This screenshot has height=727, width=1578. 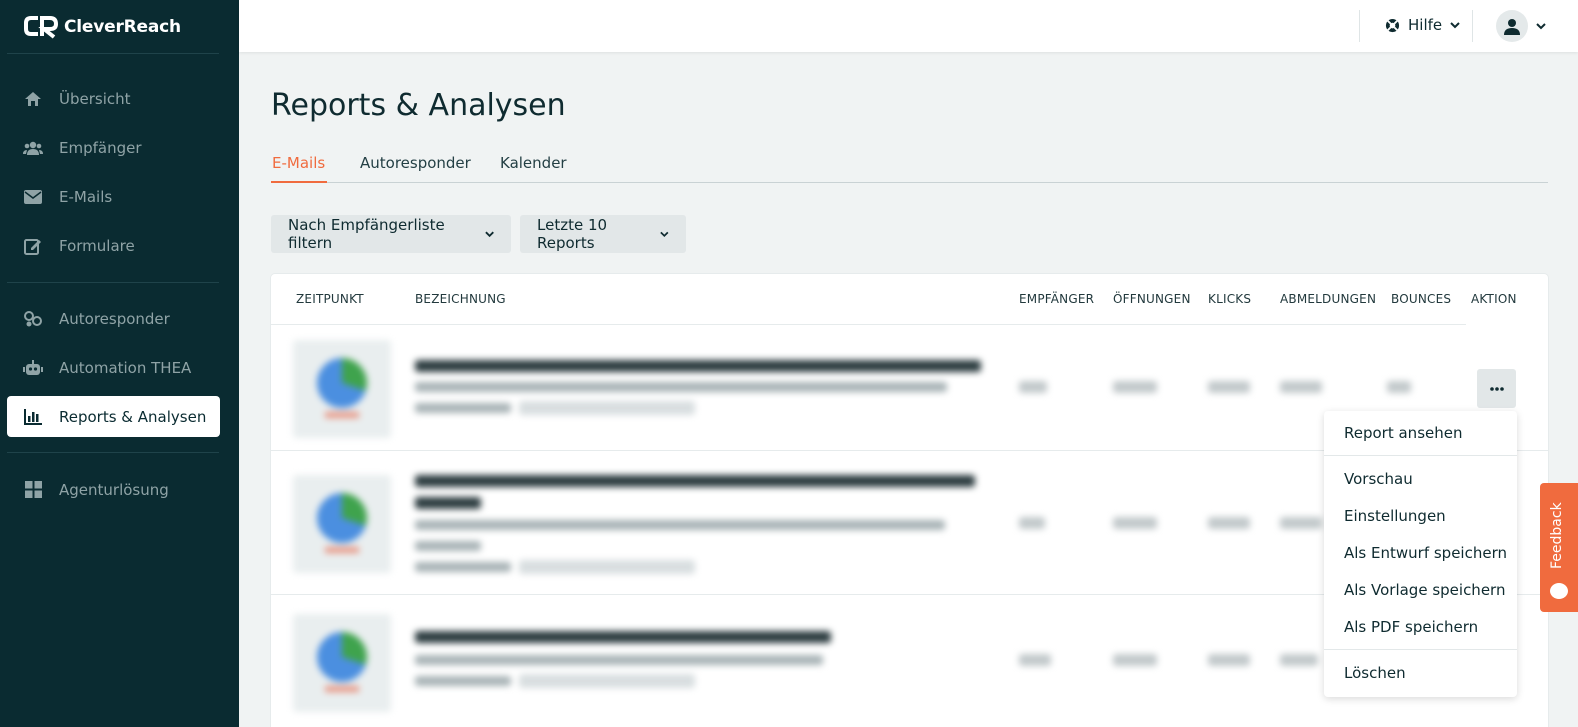 What do you see at coordinates (1328, 299) in the screenshot?
I see `column-header-abmeldungen: ABMELDUNGEN` at bounding box center [1328, 299].